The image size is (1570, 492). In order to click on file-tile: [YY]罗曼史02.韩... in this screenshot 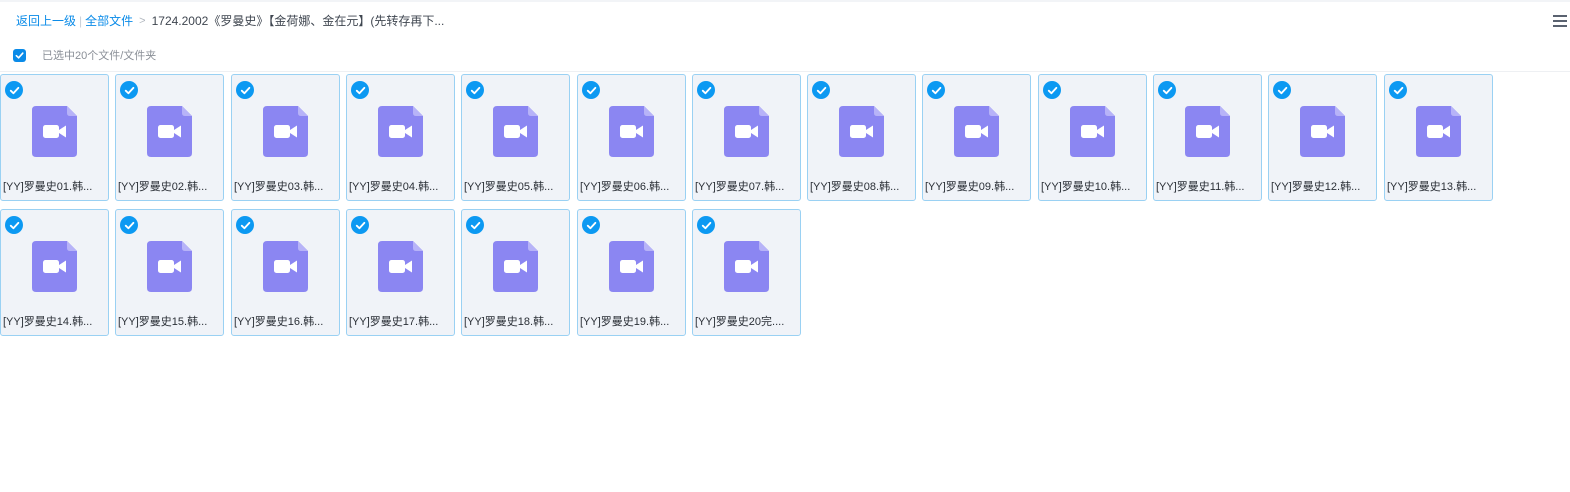, I will do `click(169, 137)`.